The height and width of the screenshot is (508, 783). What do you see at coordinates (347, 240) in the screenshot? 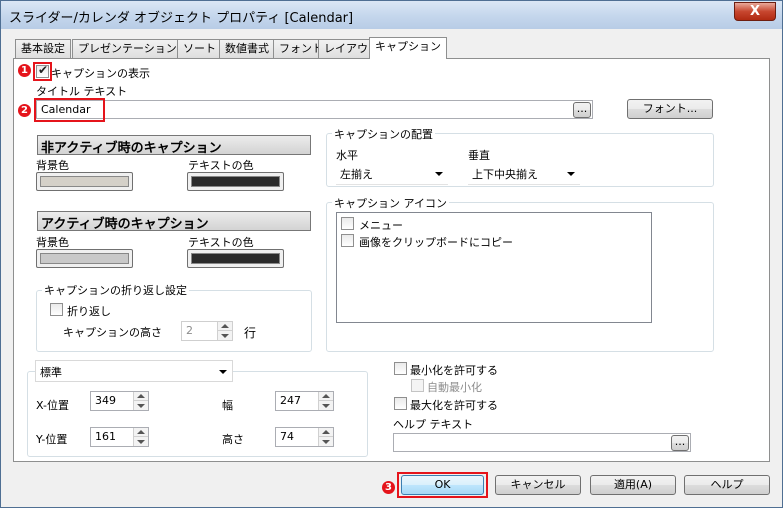
I see `icon-copy-checkbox` at bounding box center [347, 240].